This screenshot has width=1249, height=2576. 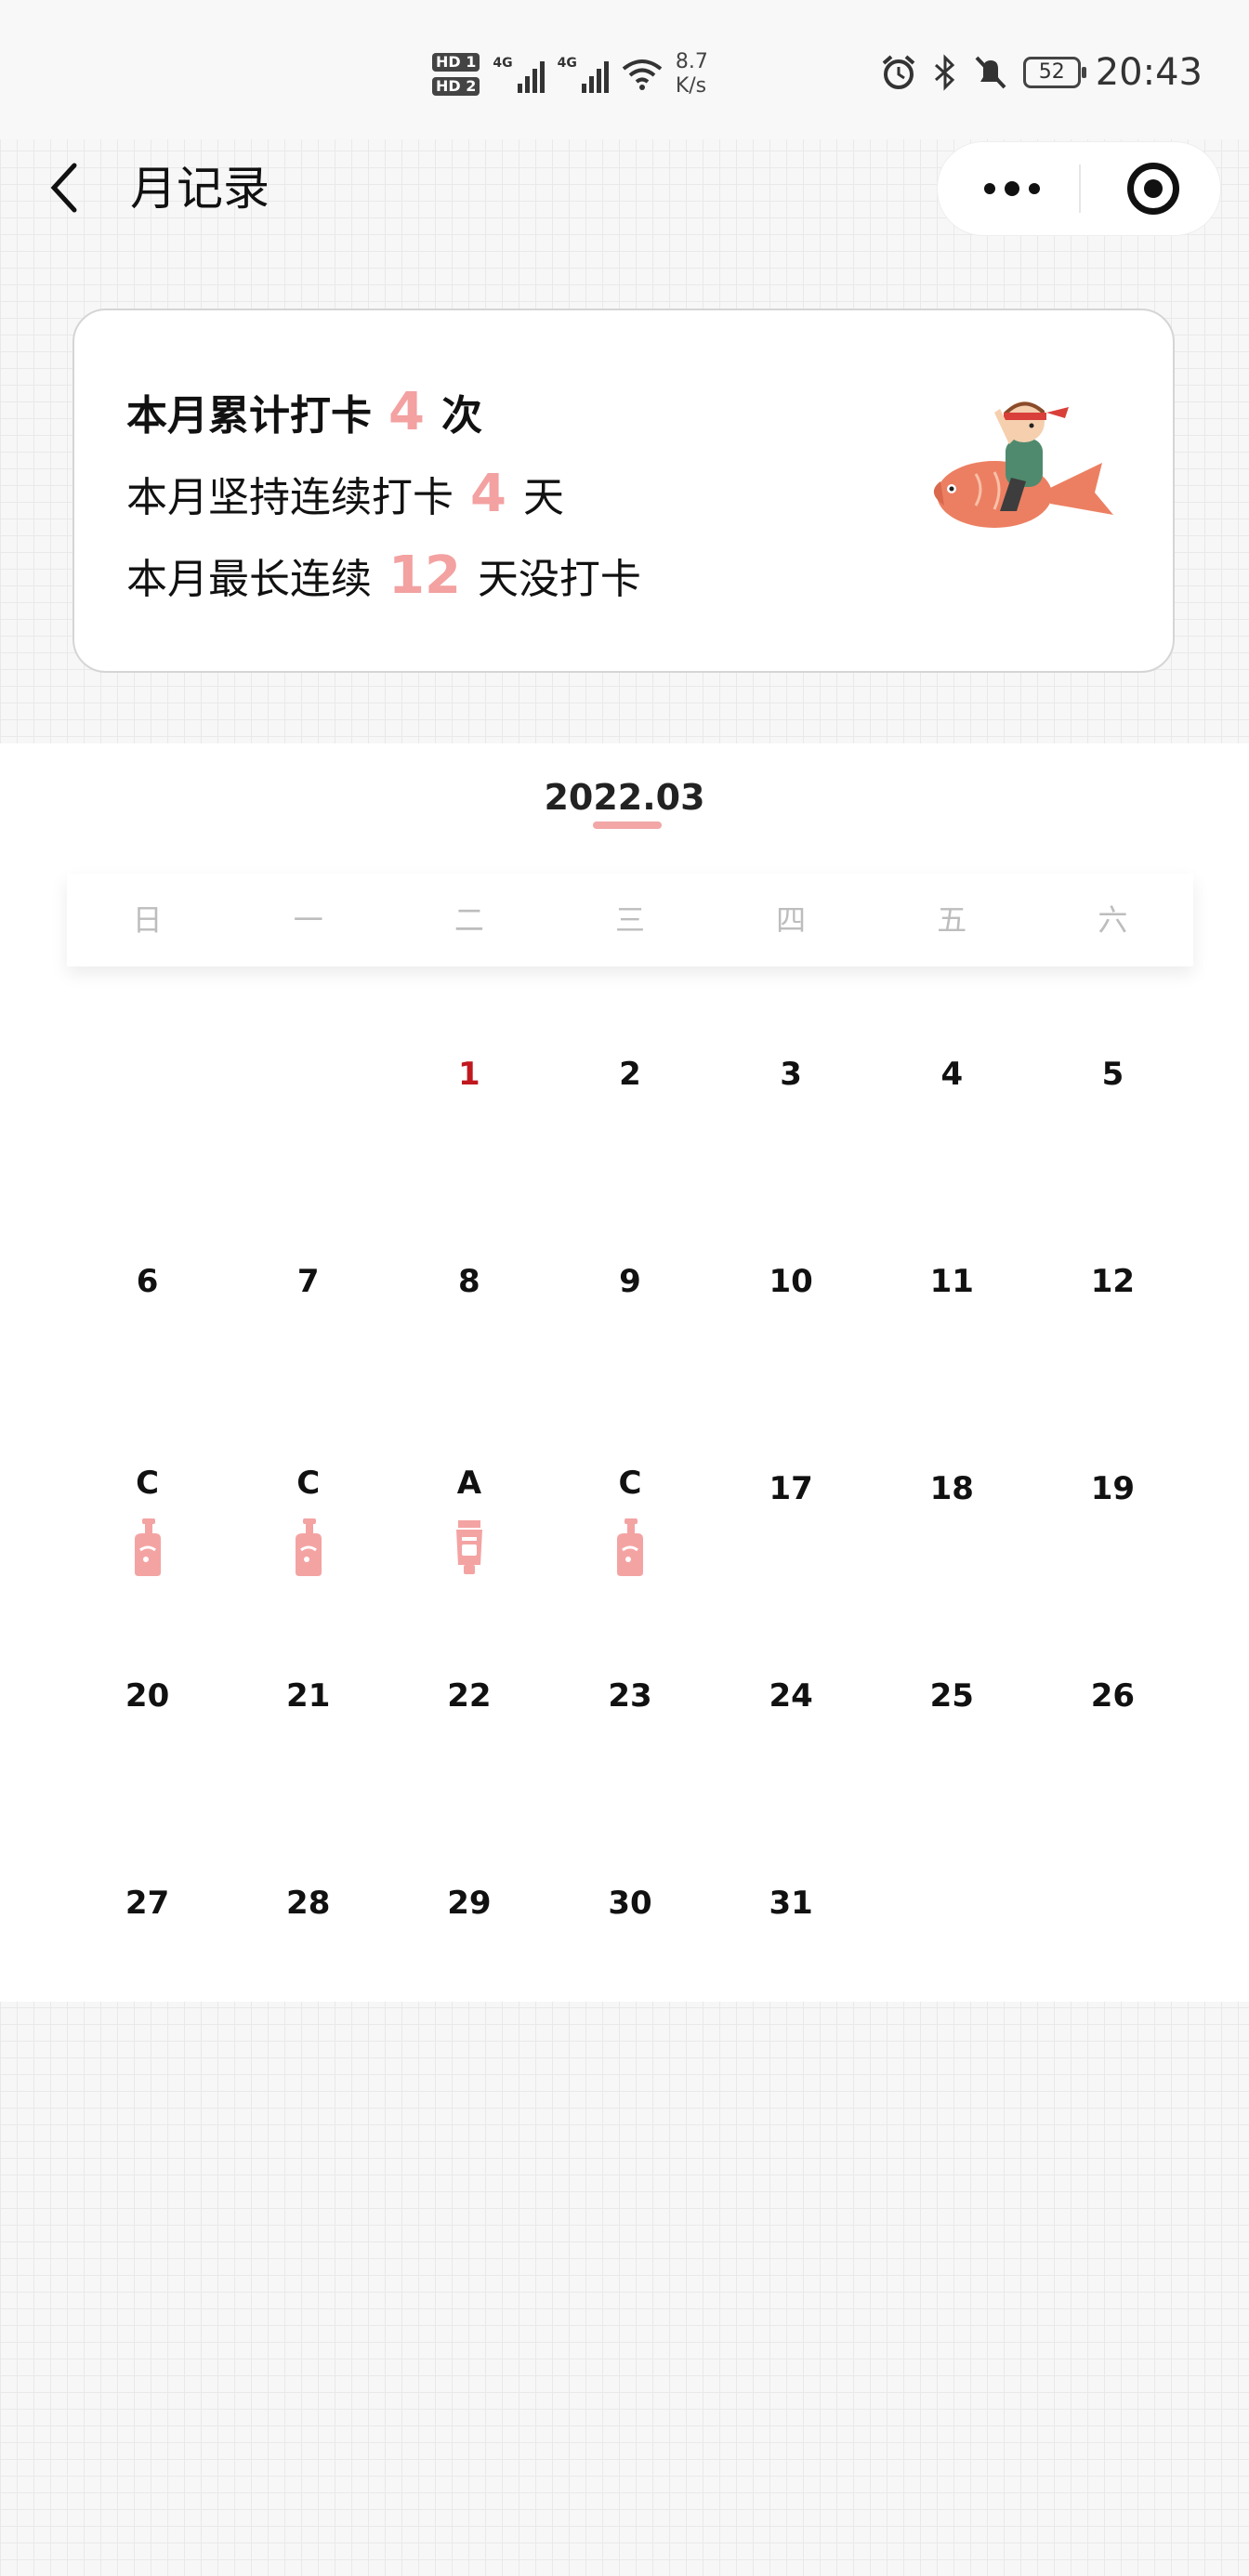 What do you see at coordinates (951, 1488) in the screenshot?
I see `day-number: 18` at bounding box center [951, 1488].